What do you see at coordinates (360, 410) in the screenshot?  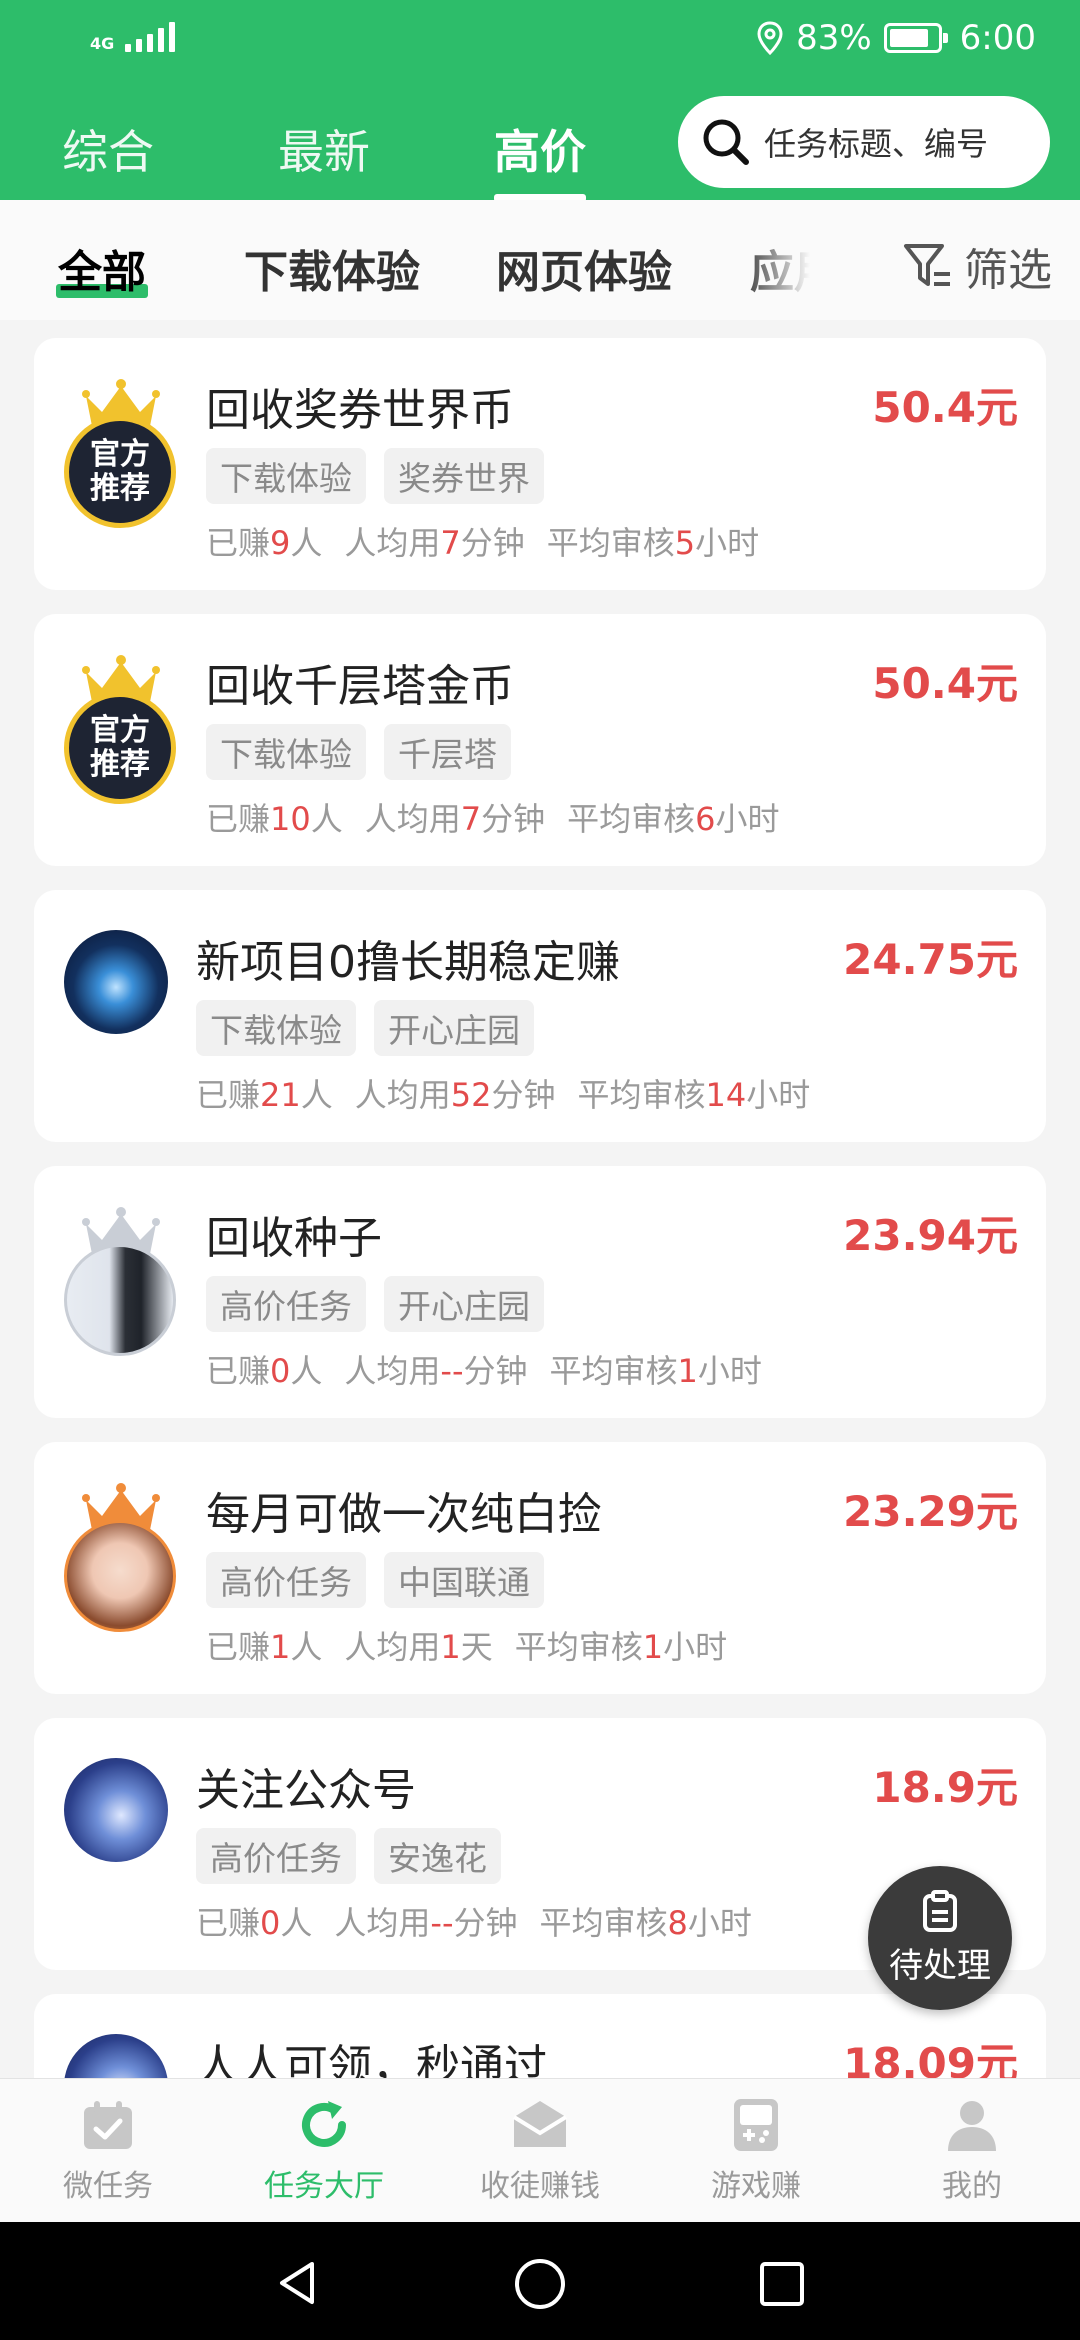 I see `task-title: 回收奖券世界币` at bounding box center [360, 410].